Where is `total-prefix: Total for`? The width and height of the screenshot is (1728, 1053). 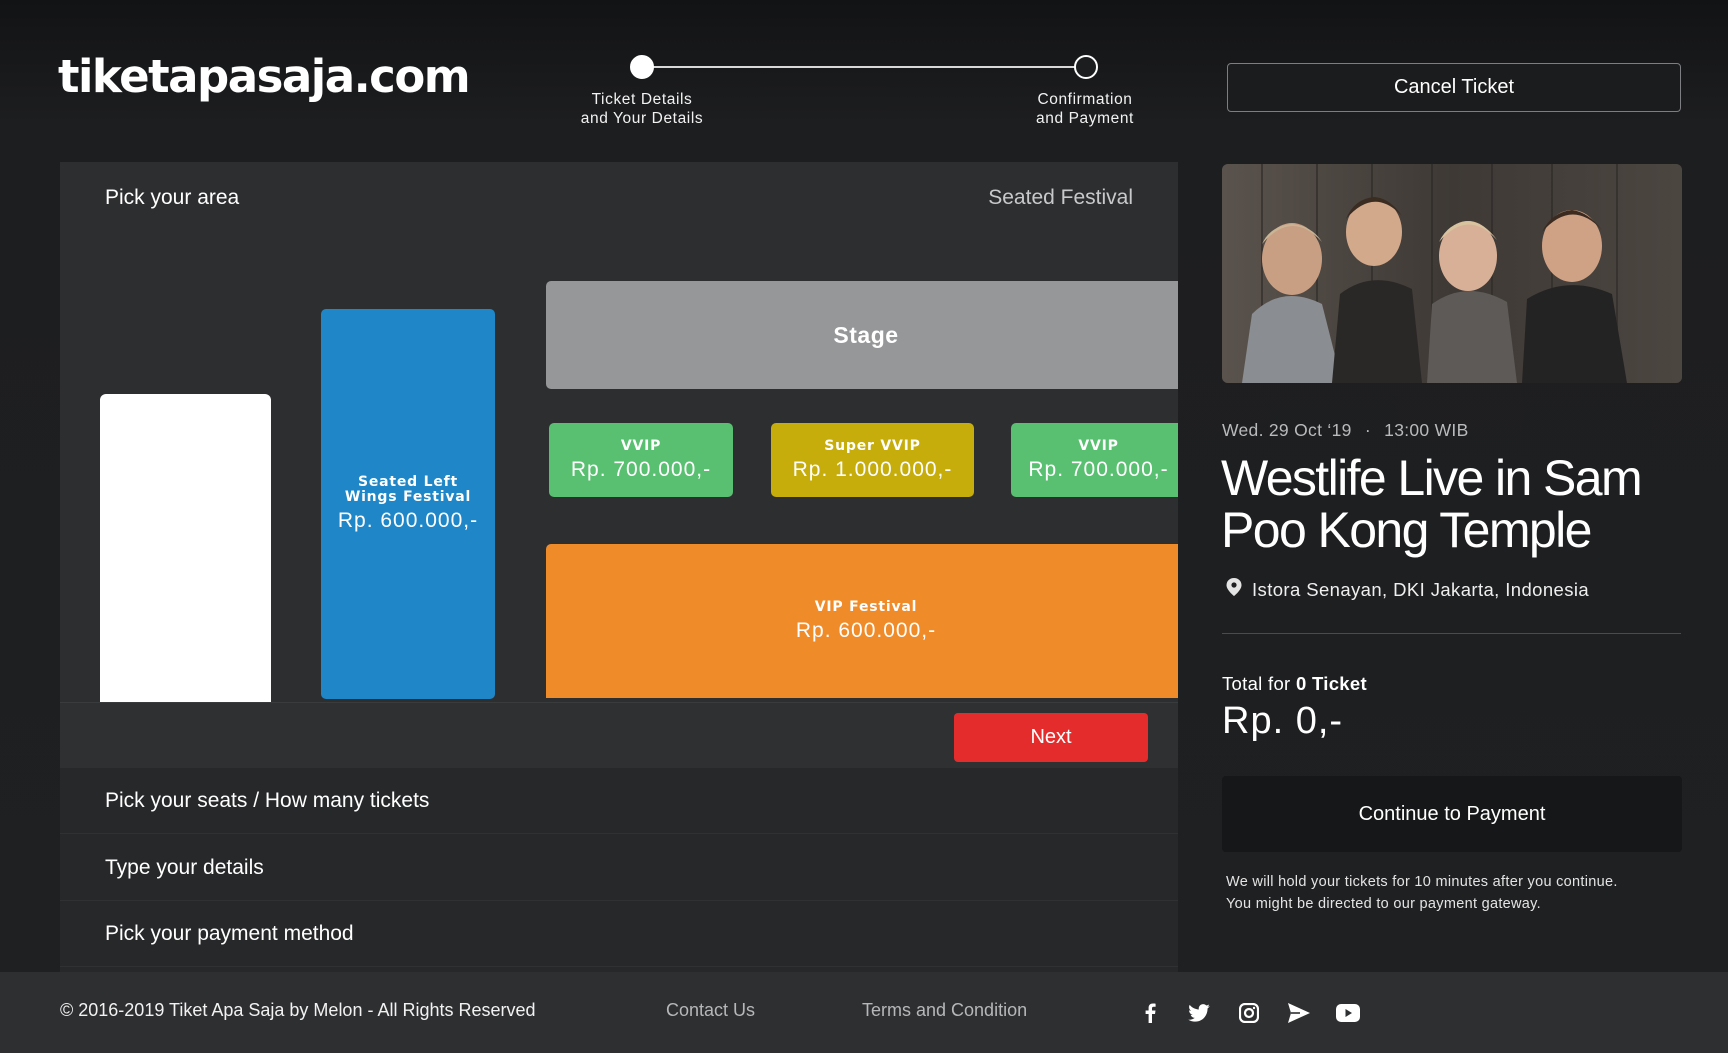 total-prefix: Total for is located at coordinates (1256, 683).